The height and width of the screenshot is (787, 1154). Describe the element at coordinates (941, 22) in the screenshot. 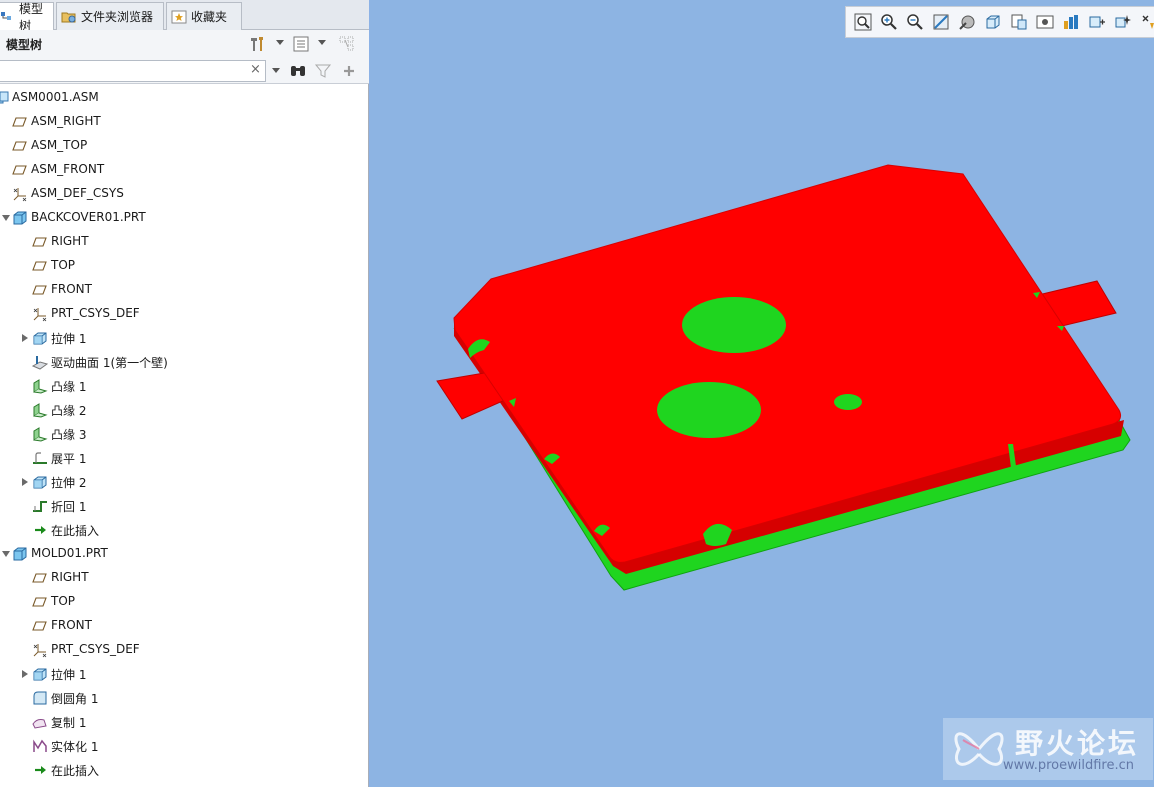

I see `repaint-icon` at that location.